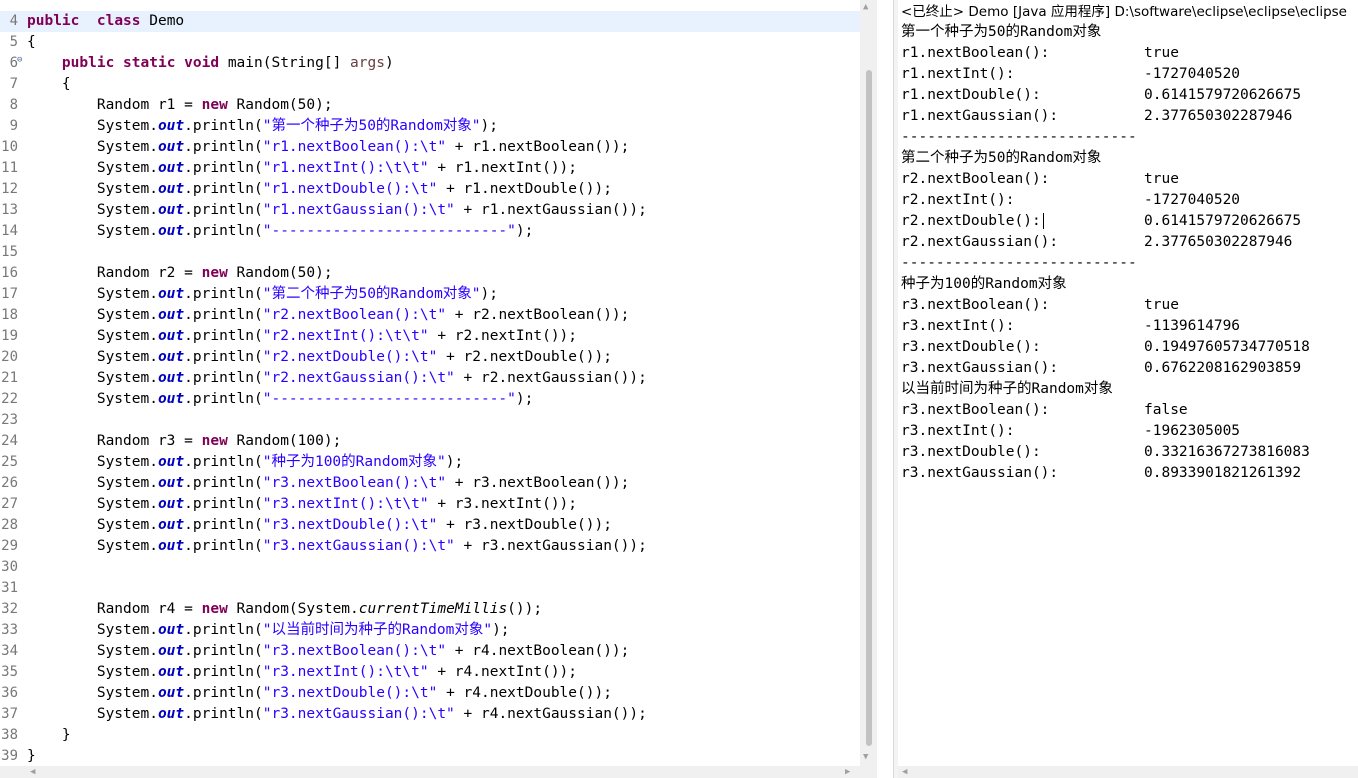 This screenshot has height=778, width=1358. I want to click on code-text: System.out.println("第一个种子为50的Random对象");, so click(262, 126).